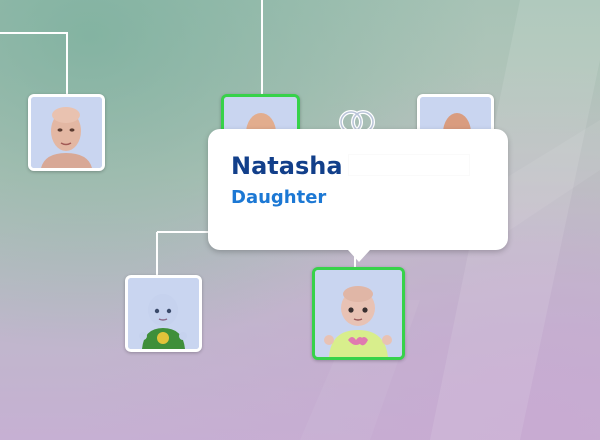  What do you see at coordinates (279, 197) in the screenshot?
I see `sim-relationship-label: Daughter` at bounding box center [279, 197].